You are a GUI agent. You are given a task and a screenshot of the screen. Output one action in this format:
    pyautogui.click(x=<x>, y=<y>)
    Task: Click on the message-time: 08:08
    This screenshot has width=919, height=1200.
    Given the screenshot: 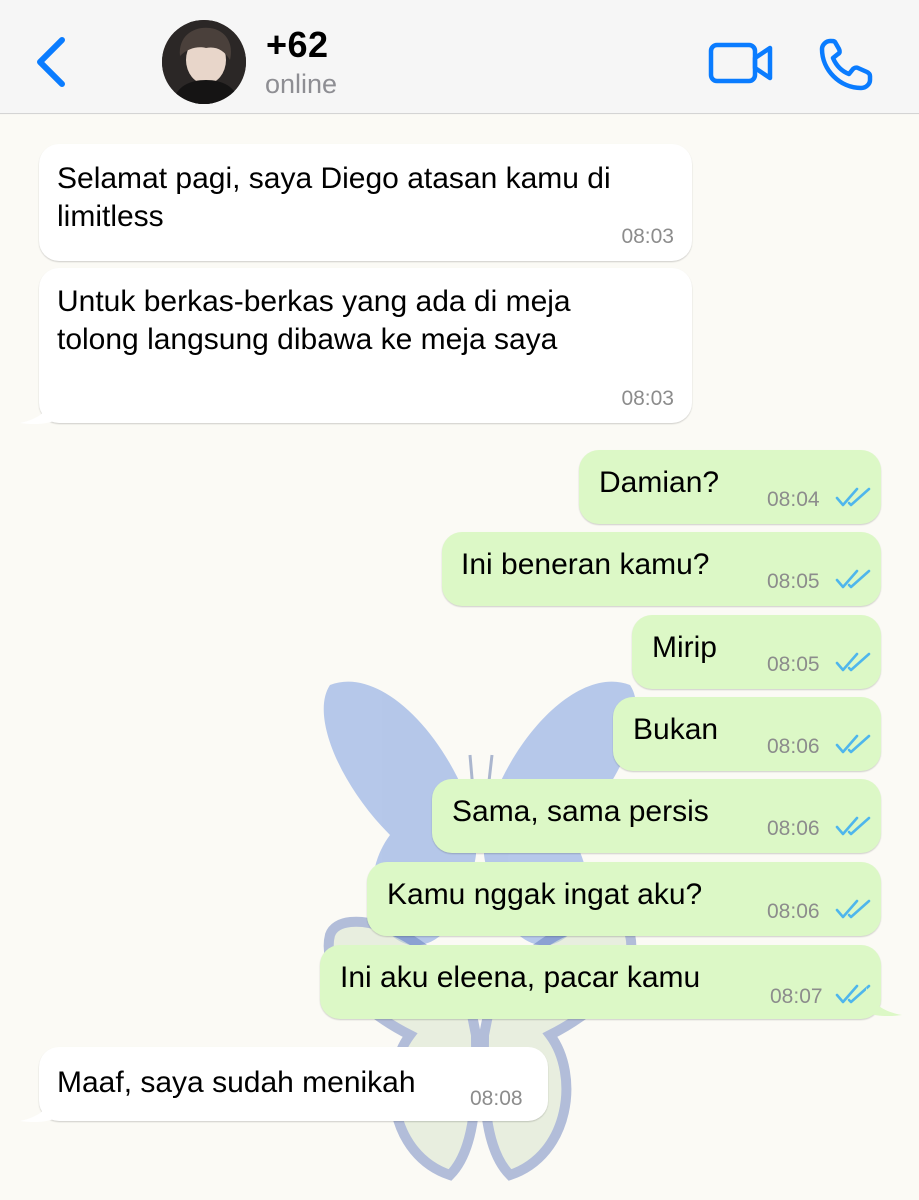 What is the action you would take?
    pyautogui.click(x=496, y=1098)
    